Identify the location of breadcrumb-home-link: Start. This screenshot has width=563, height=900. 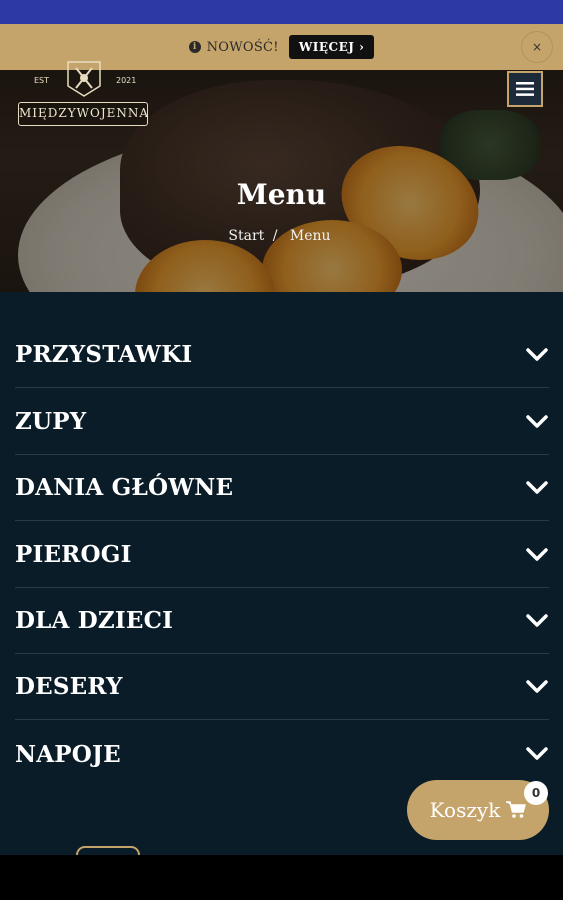
(246, 236).